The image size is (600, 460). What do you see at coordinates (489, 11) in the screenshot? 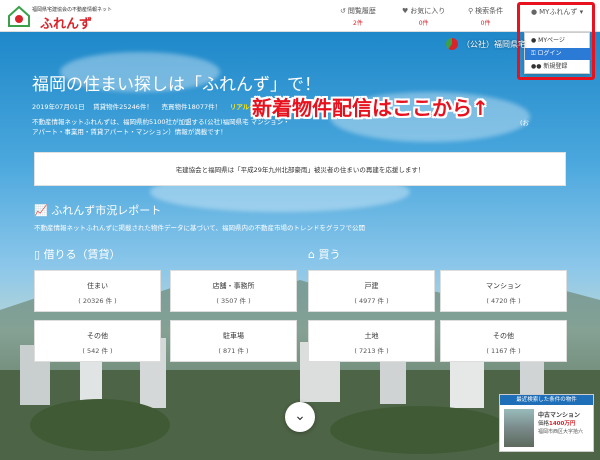
I see `nav-saved-search-label: 検索条件` at bounding box center [489, 11].